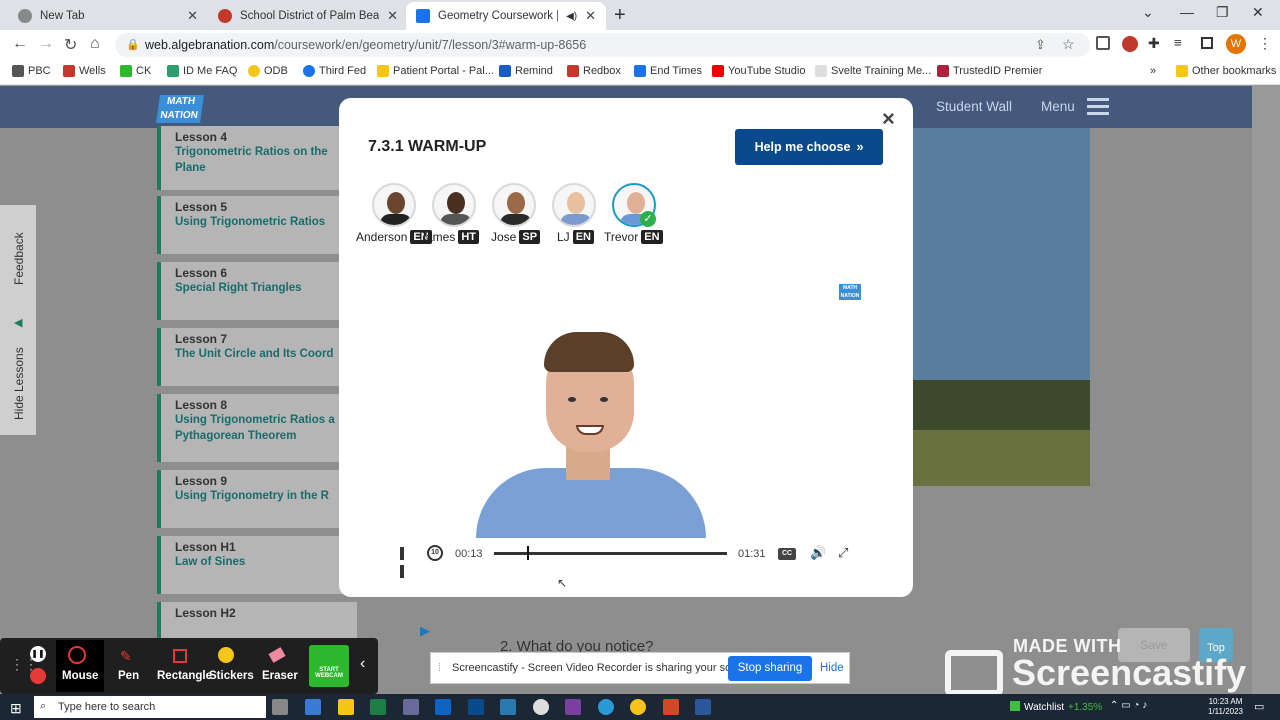 Image resolution: width=1280 pixels, height=720 pixels. Describe the element at coordinates (362, 664) in the screenshot. I see `collapse-chevron-icon: ‹` at that location.